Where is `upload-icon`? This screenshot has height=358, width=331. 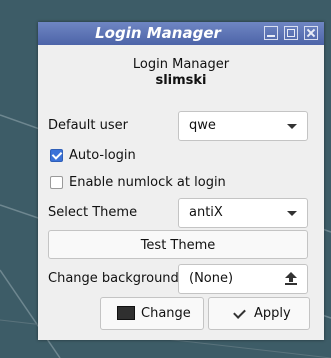
upload-icon is located at coordinates (291, 279).